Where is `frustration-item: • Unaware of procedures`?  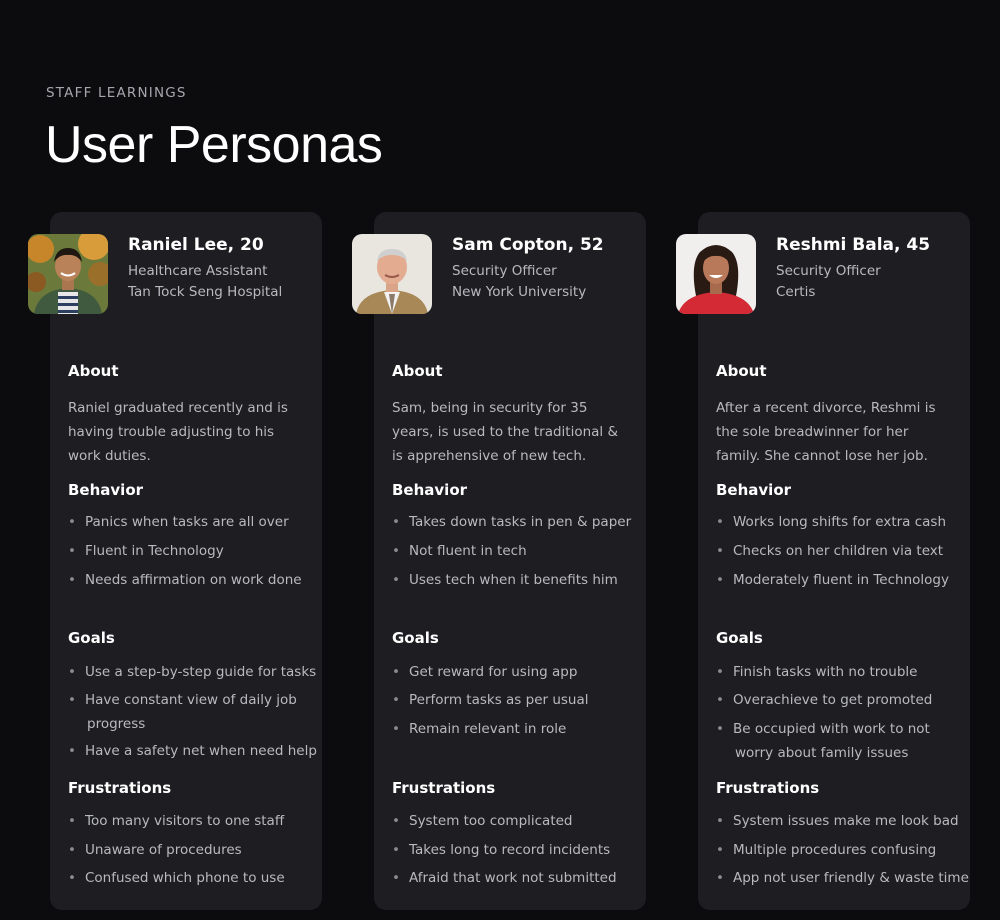
frustration-item: • Unaware of procedures is located at coordinates (155, 850).